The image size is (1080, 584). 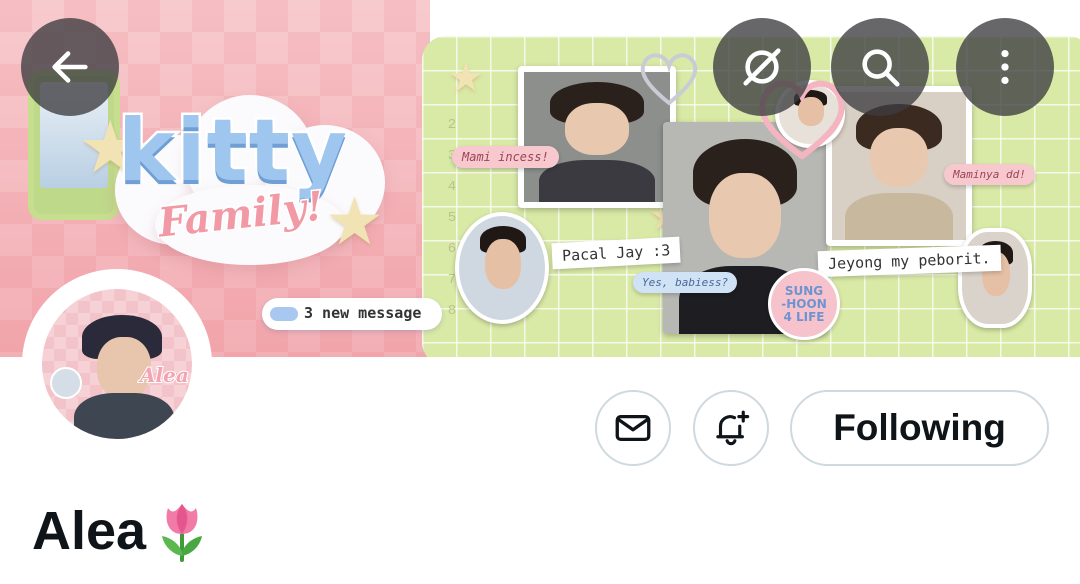 What do you see at coordinates (233, 151) in the screenshot?
I see `banner-logo-title: kitty` at bounding box center [233, 151].